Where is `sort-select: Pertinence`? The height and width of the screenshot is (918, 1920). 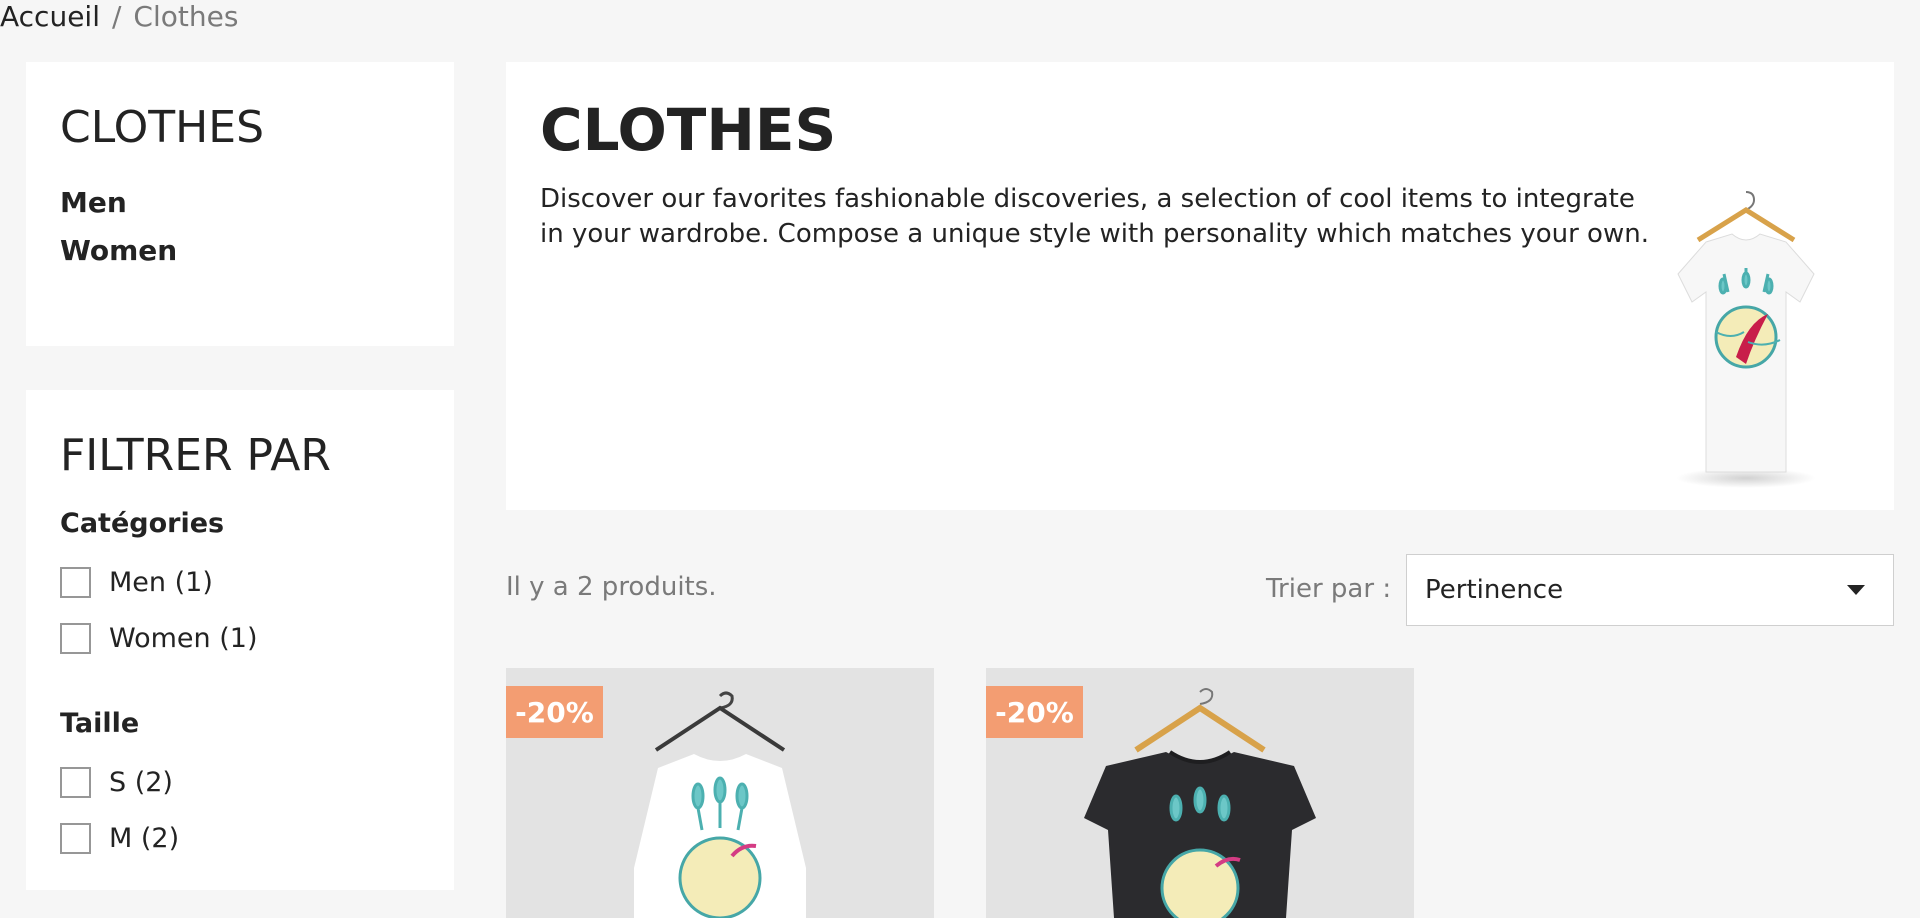 sort-select: Pertinence is located at coordinates (1650, 590).